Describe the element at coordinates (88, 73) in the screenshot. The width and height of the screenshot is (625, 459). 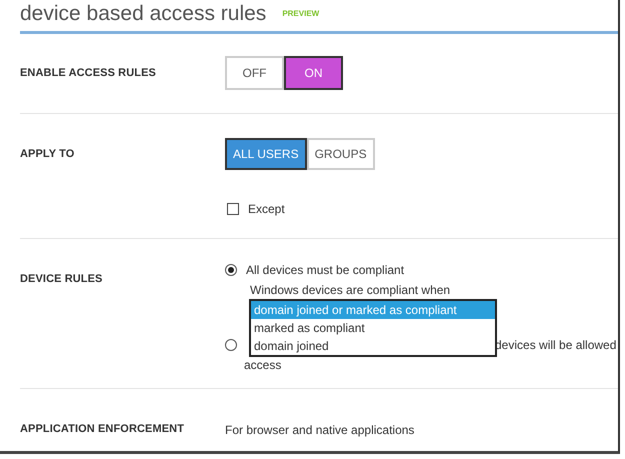
I see `section-label: ENABLE ACCESS RULES` at that location.